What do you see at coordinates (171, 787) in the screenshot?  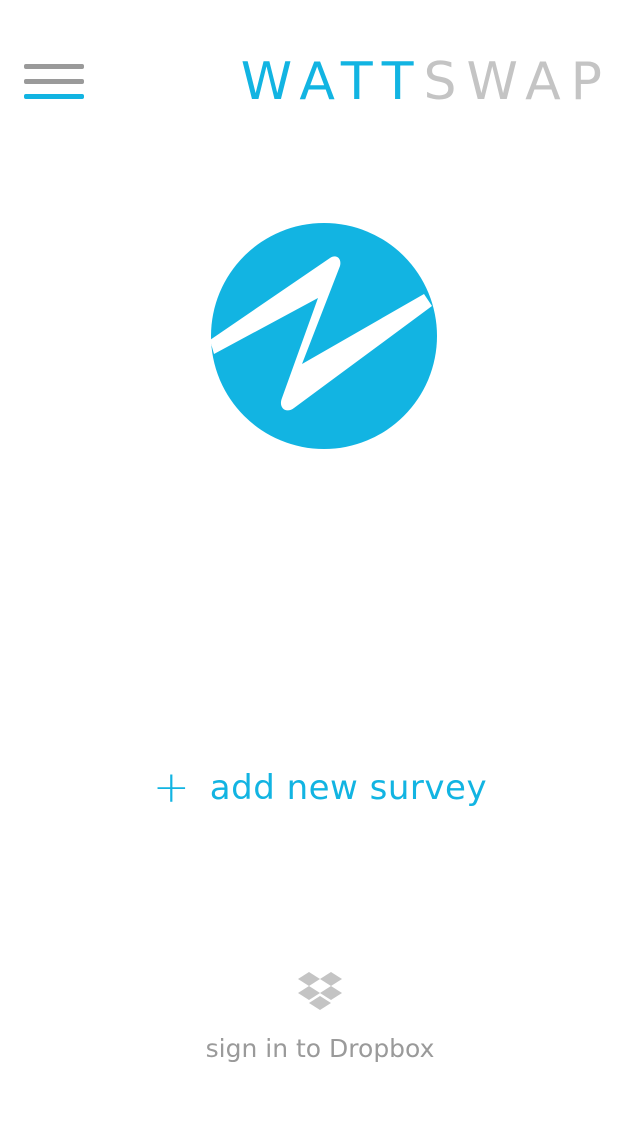 I see `plus-icon: +` at bounding box center [171, 787].